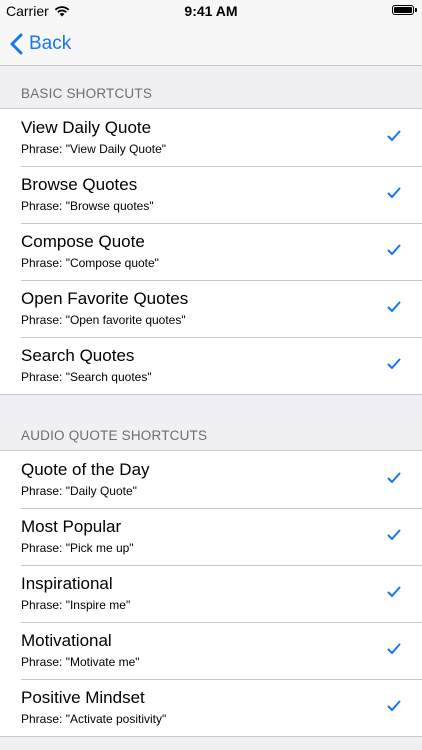 The image size is (422, 750). I want to click on shortcut-phrase: Phrase: "Activate positivity", so click(94, 719).